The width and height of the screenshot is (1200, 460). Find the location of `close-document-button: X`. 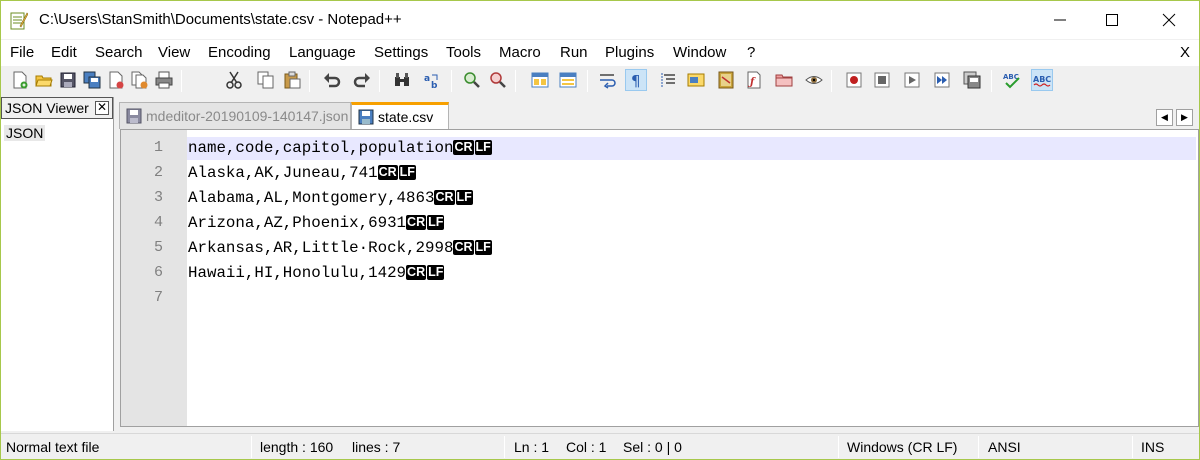

close-document-button: X is located at coordinates (1185, 52).